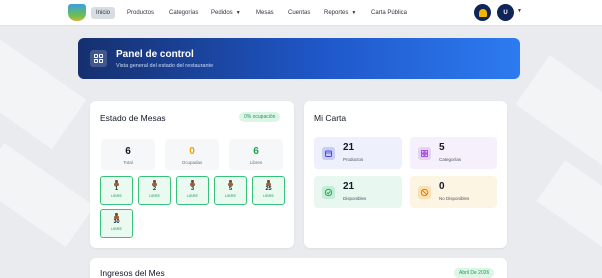  What do you see at coordinates (328, 192) in the screenshot?
I see `check-circle-icon` at bounding box center [328, 192].